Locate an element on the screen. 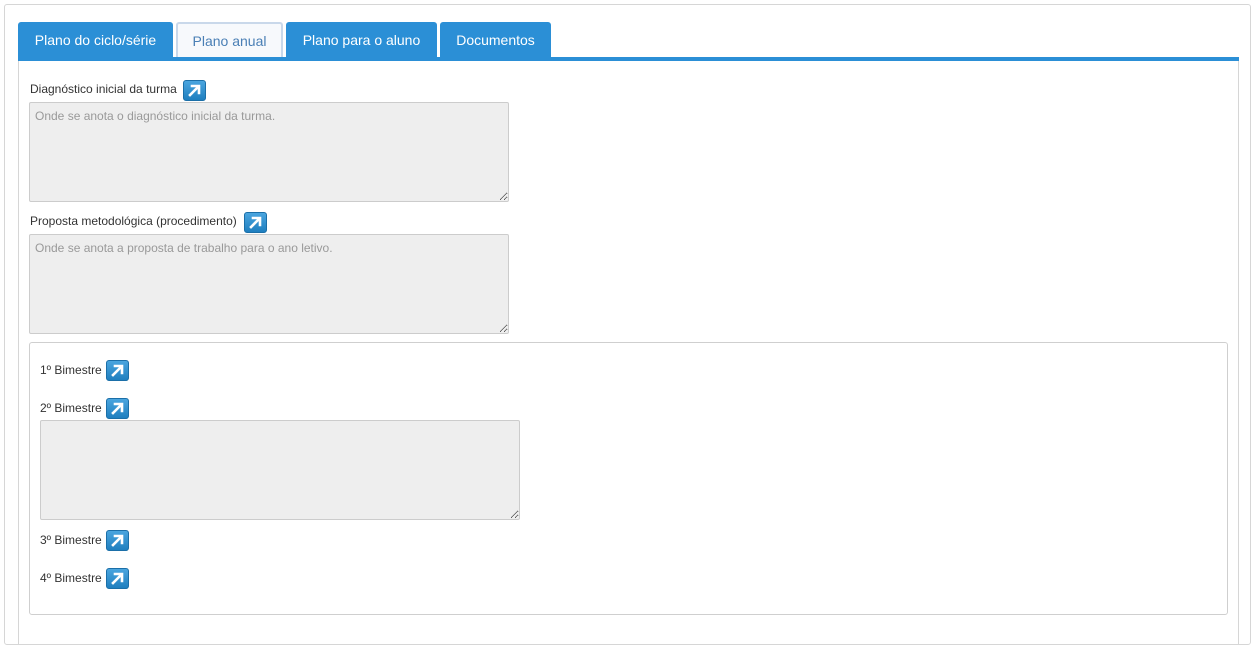  bimestre-3-label: 3º Bimestre is located at coordinates (71, 540).